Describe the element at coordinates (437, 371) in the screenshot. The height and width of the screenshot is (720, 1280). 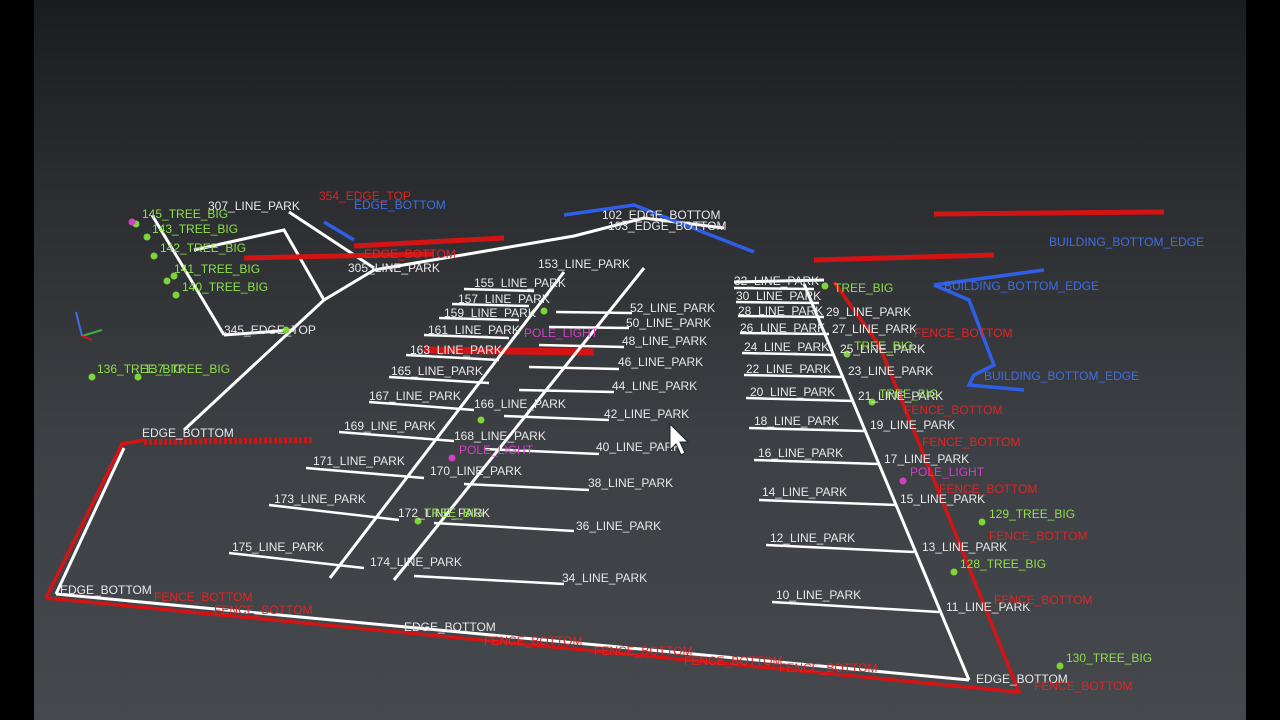
I see `label: 165_LINE_PARK` at that location.